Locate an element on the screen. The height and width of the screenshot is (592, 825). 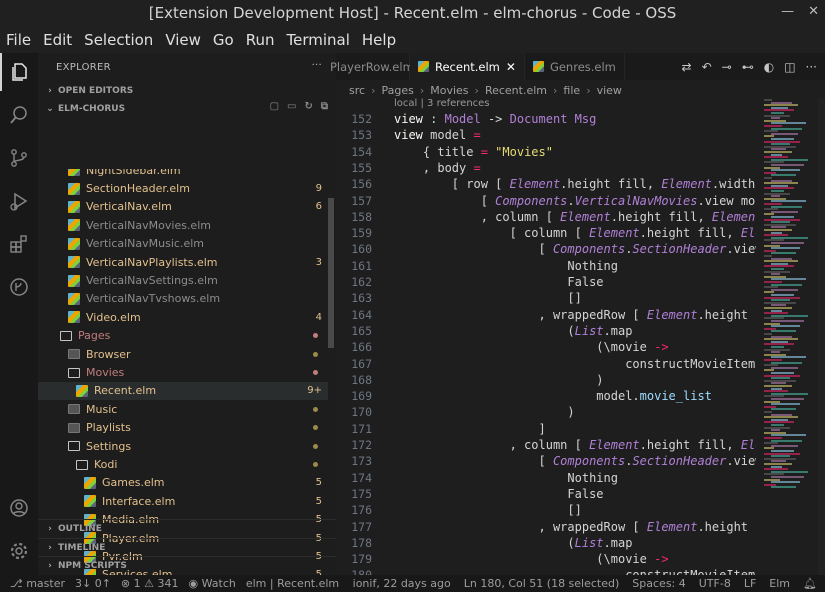
open-changes-icon: ⇄ is located at coordinates (687, 67).